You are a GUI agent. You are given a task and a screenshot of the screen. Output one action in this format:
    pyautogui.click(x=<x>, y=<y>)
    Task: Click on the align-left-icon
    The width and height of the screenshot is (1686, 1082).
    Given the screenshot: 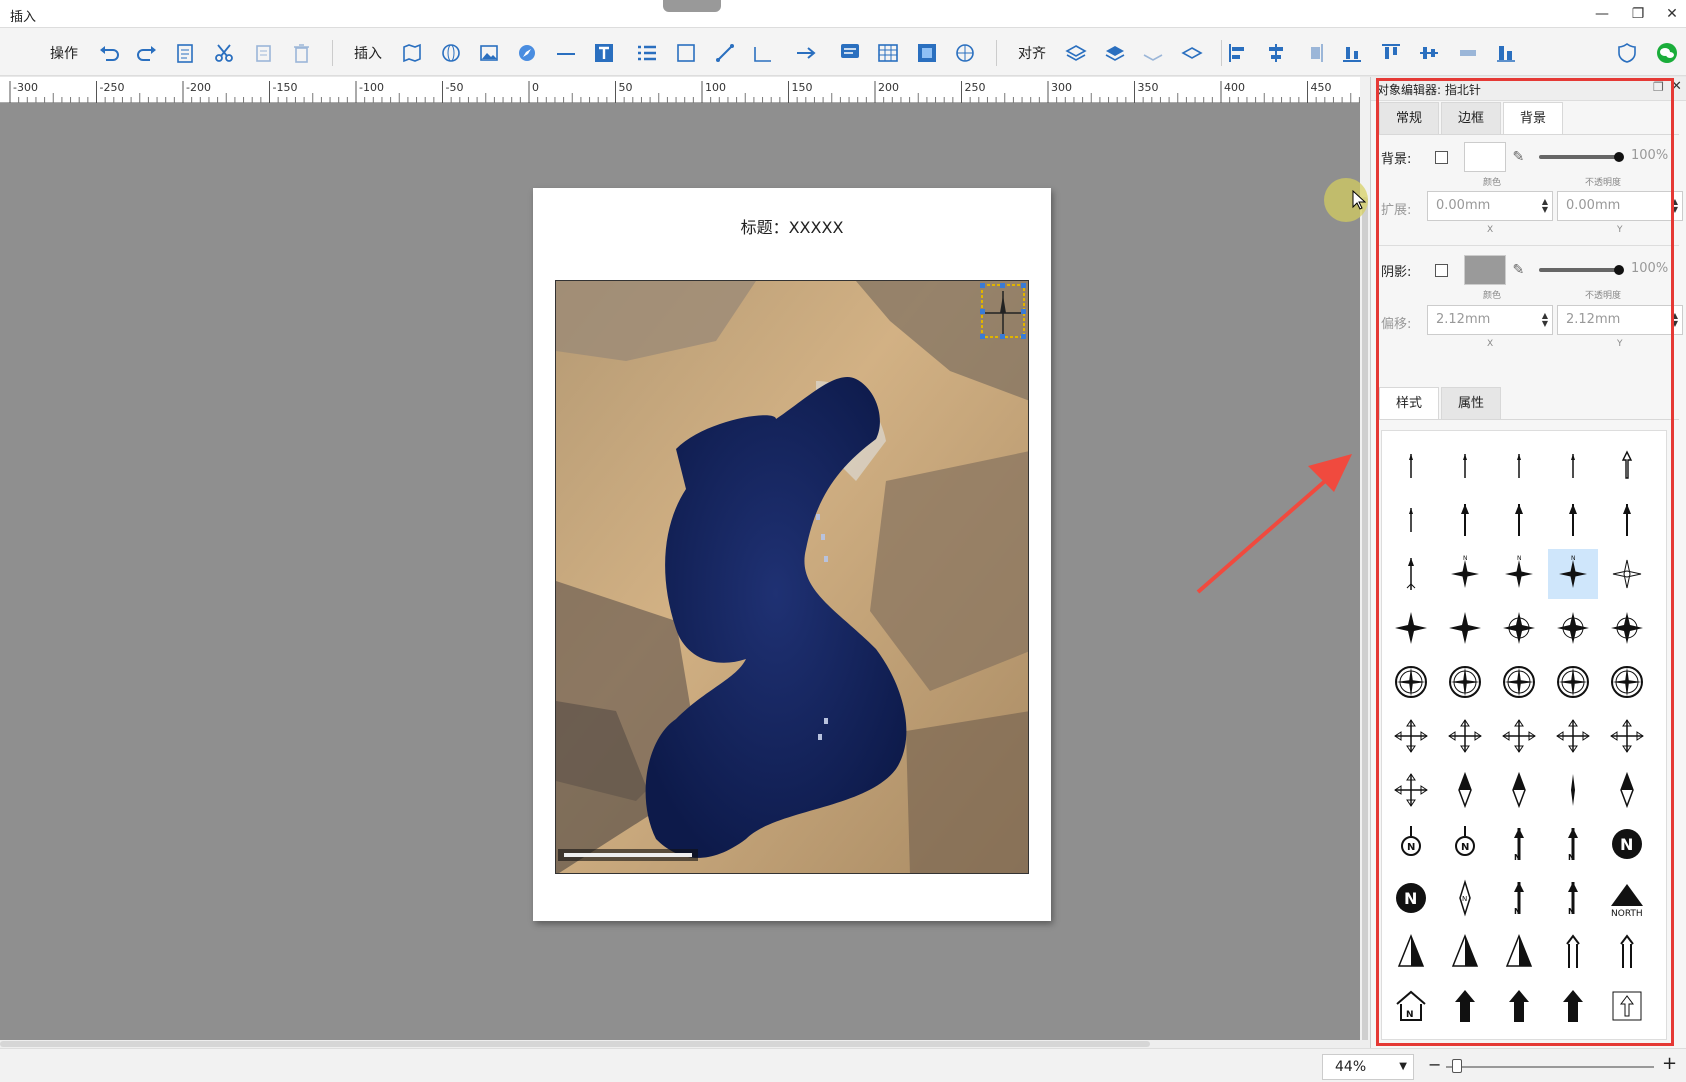 What is the action you would take?
    pyautogui.click(x=1238, y=53)
    